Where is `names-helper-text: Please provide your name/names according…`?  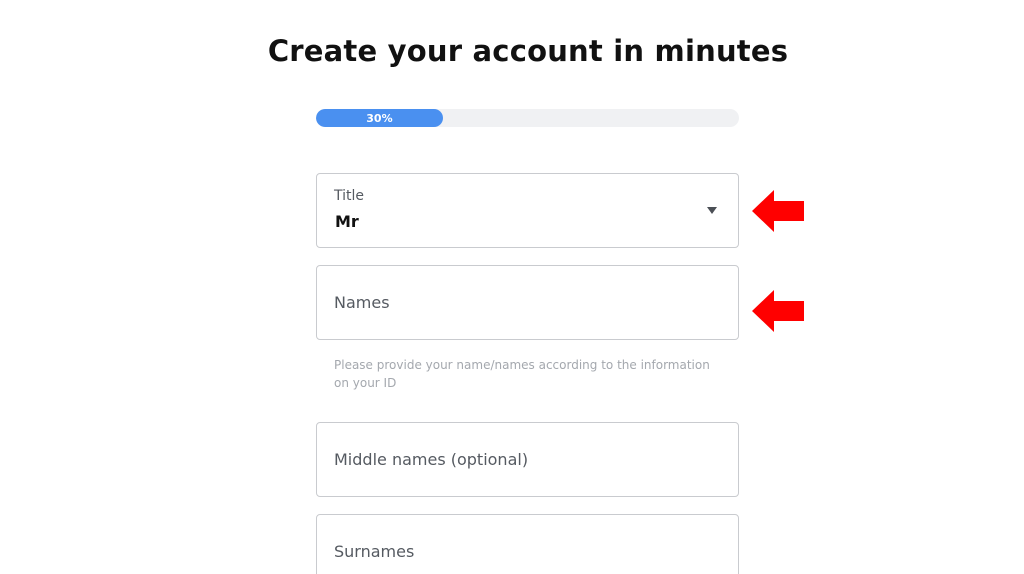
names-helper-text: Please provide your name/names according… is located at coordinates (522, 374).